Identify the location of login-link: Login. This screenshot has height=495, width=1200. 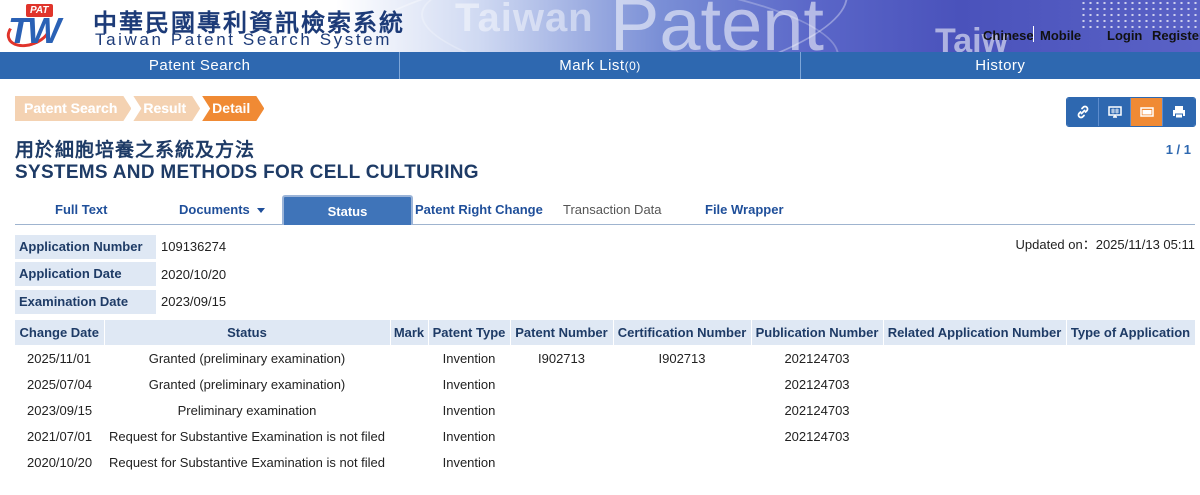
(1124, 35).